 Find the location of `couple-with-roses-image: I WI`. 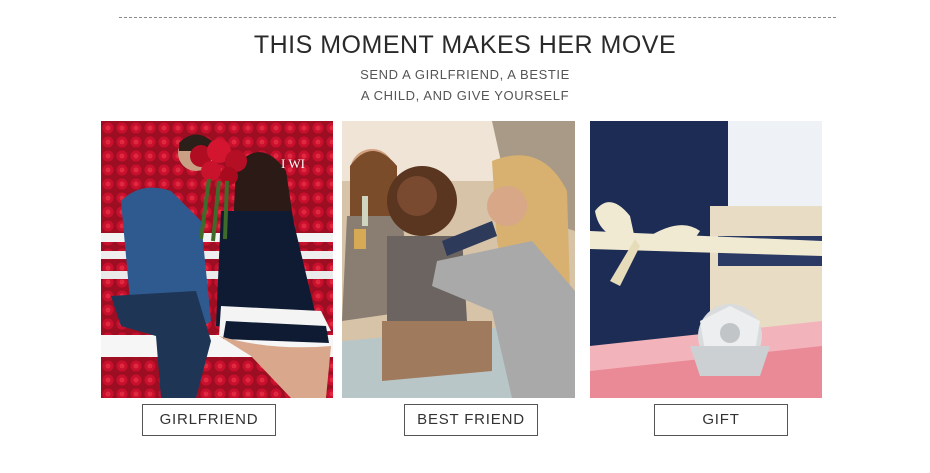

couple-with-roses-image: I WI is located at coordinates (217, 259).